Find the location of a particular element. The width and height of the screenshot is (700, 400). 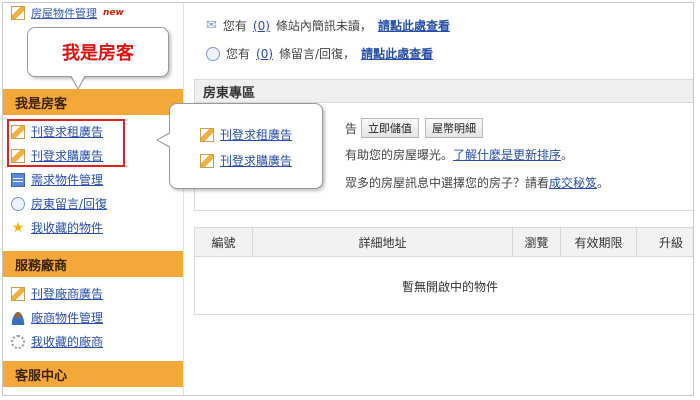

highlight-box is located at coordinates (66, 143).